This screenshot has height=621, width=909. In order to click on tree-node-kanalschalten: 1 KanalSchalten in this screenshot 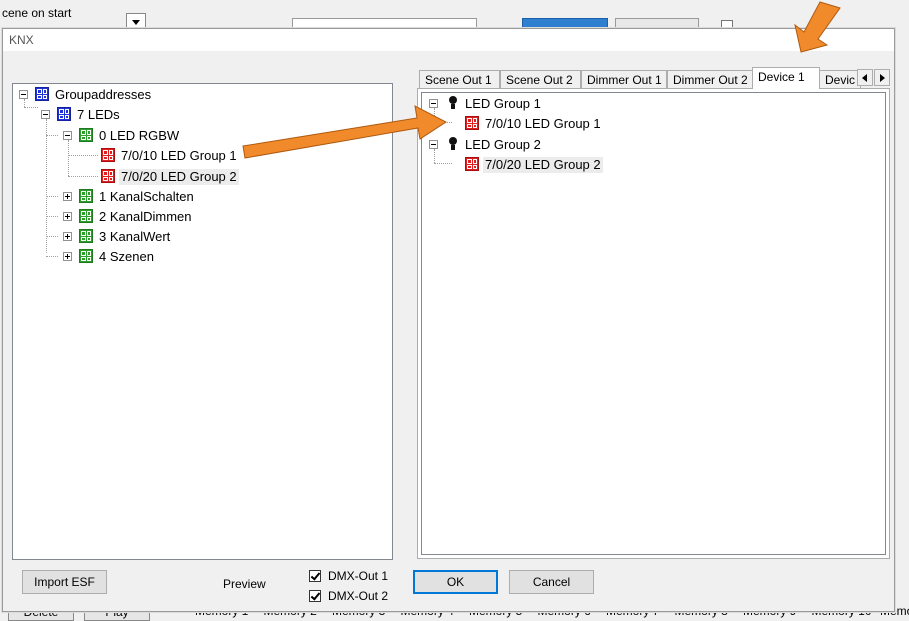, I will do `click(163, 197)`.